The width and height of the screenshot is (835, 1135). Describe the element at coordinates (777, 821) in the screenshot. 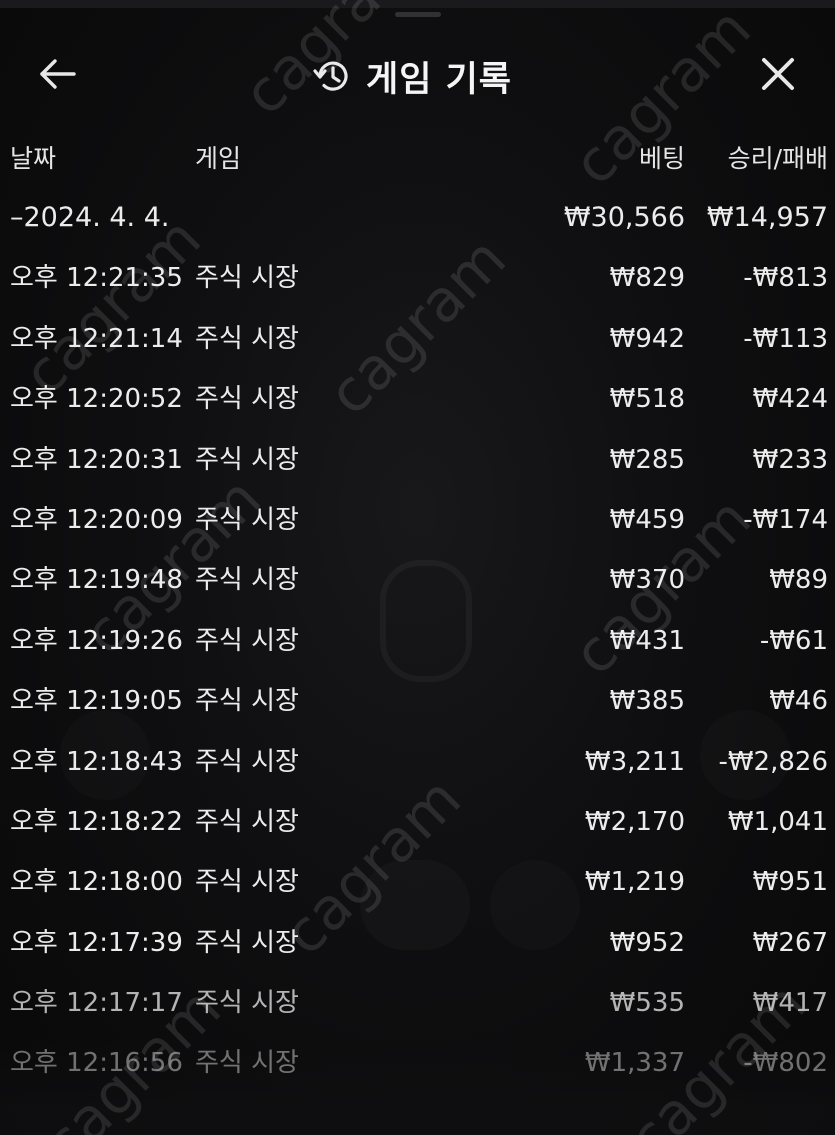

I see `row-result: ₩1,041` at that location.